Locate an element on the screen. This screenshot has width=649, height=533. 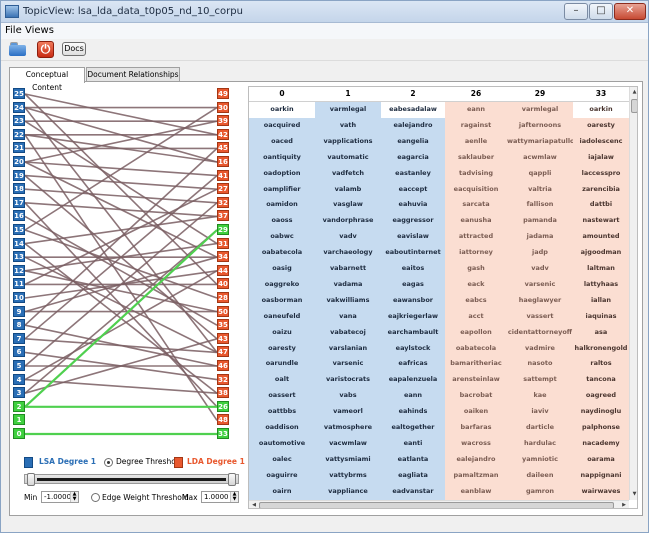
table-cell: amounted is located at coordinates (601, 237).